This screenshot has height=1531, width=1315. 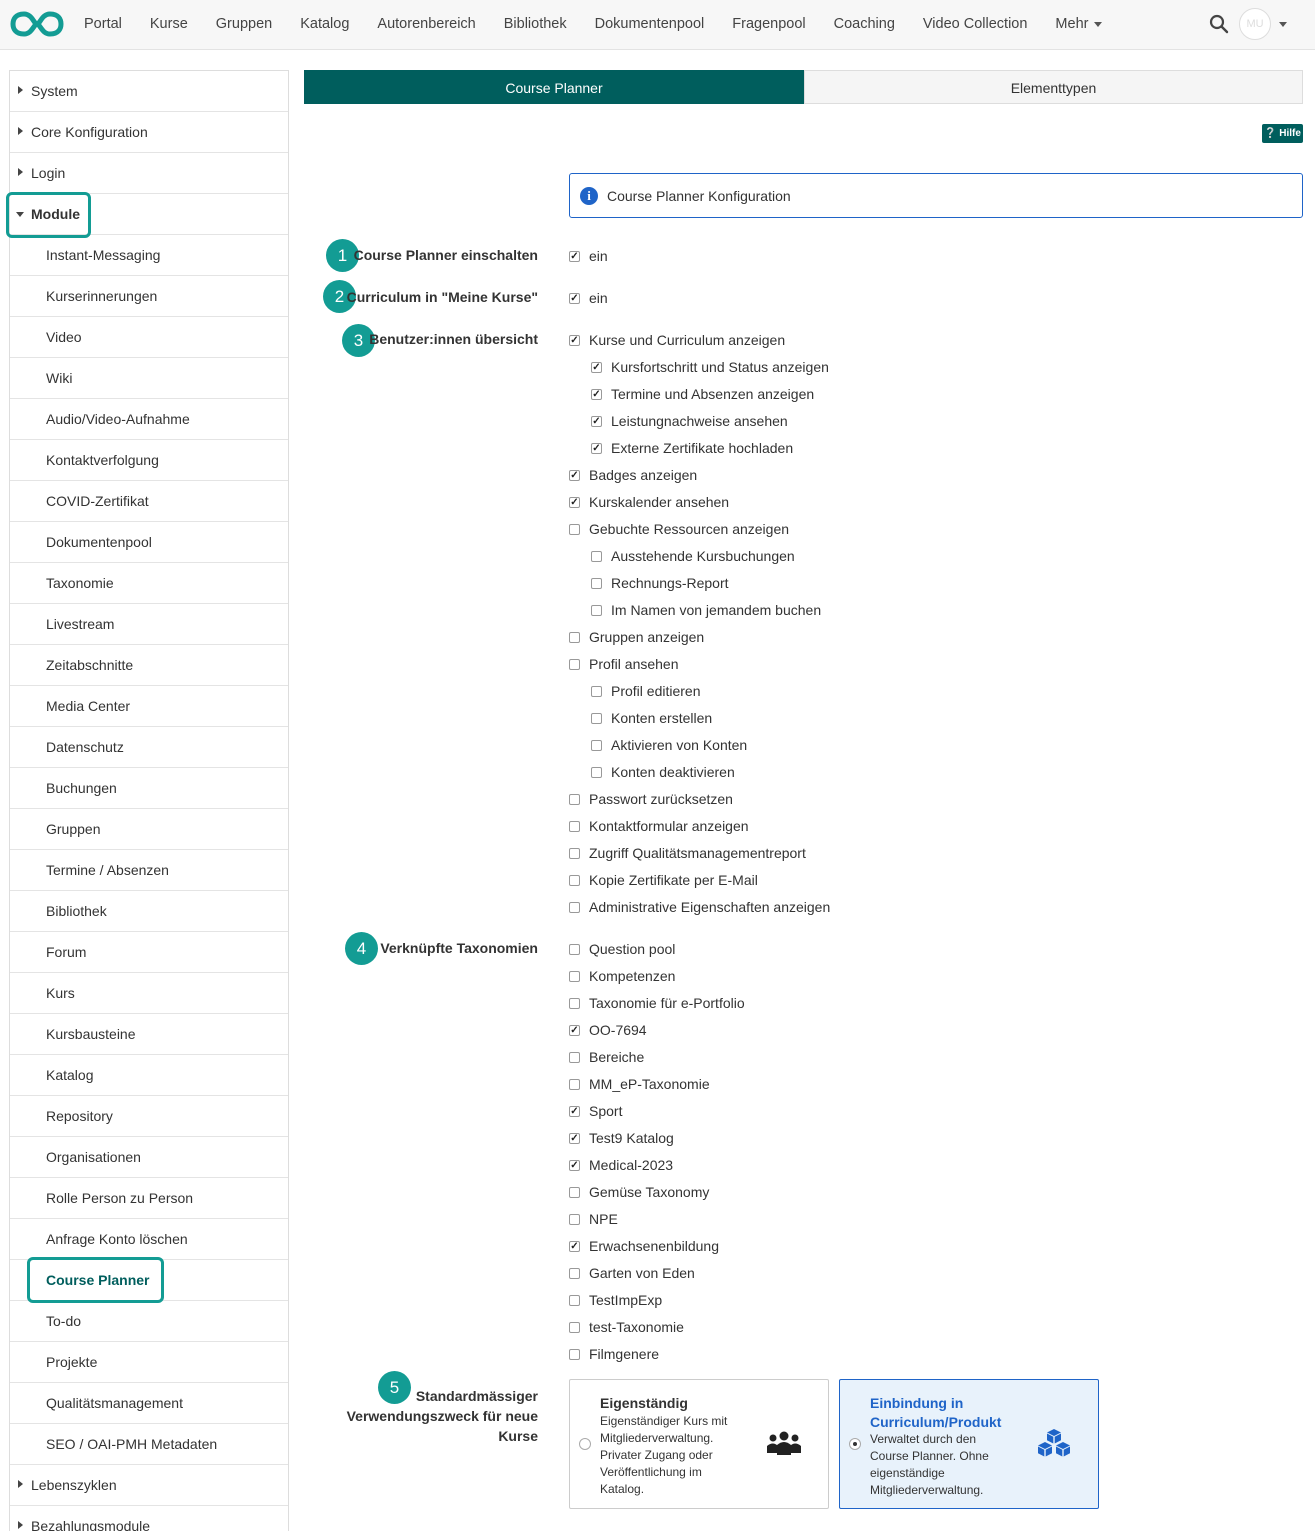 I want to click on sidebar-item-login: Login, so click(x=149, y=173).